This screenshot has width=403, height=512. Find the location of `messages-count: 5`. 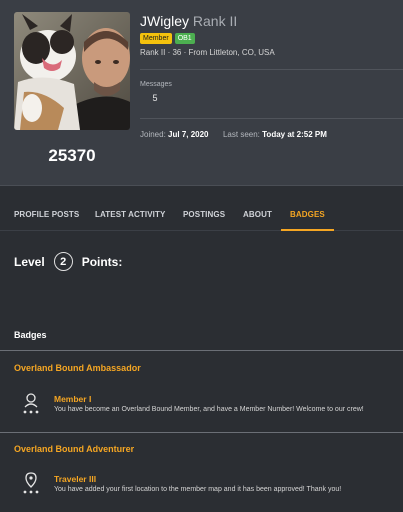

messages-count: 5 is located at coordinates (155, 98).